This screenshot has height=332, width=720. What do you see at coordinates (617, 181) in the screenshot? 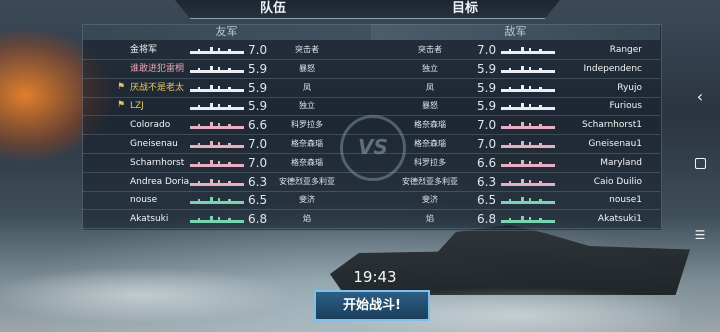
I see `player-name: Caio Duilio` at bounding box center [617, 181].